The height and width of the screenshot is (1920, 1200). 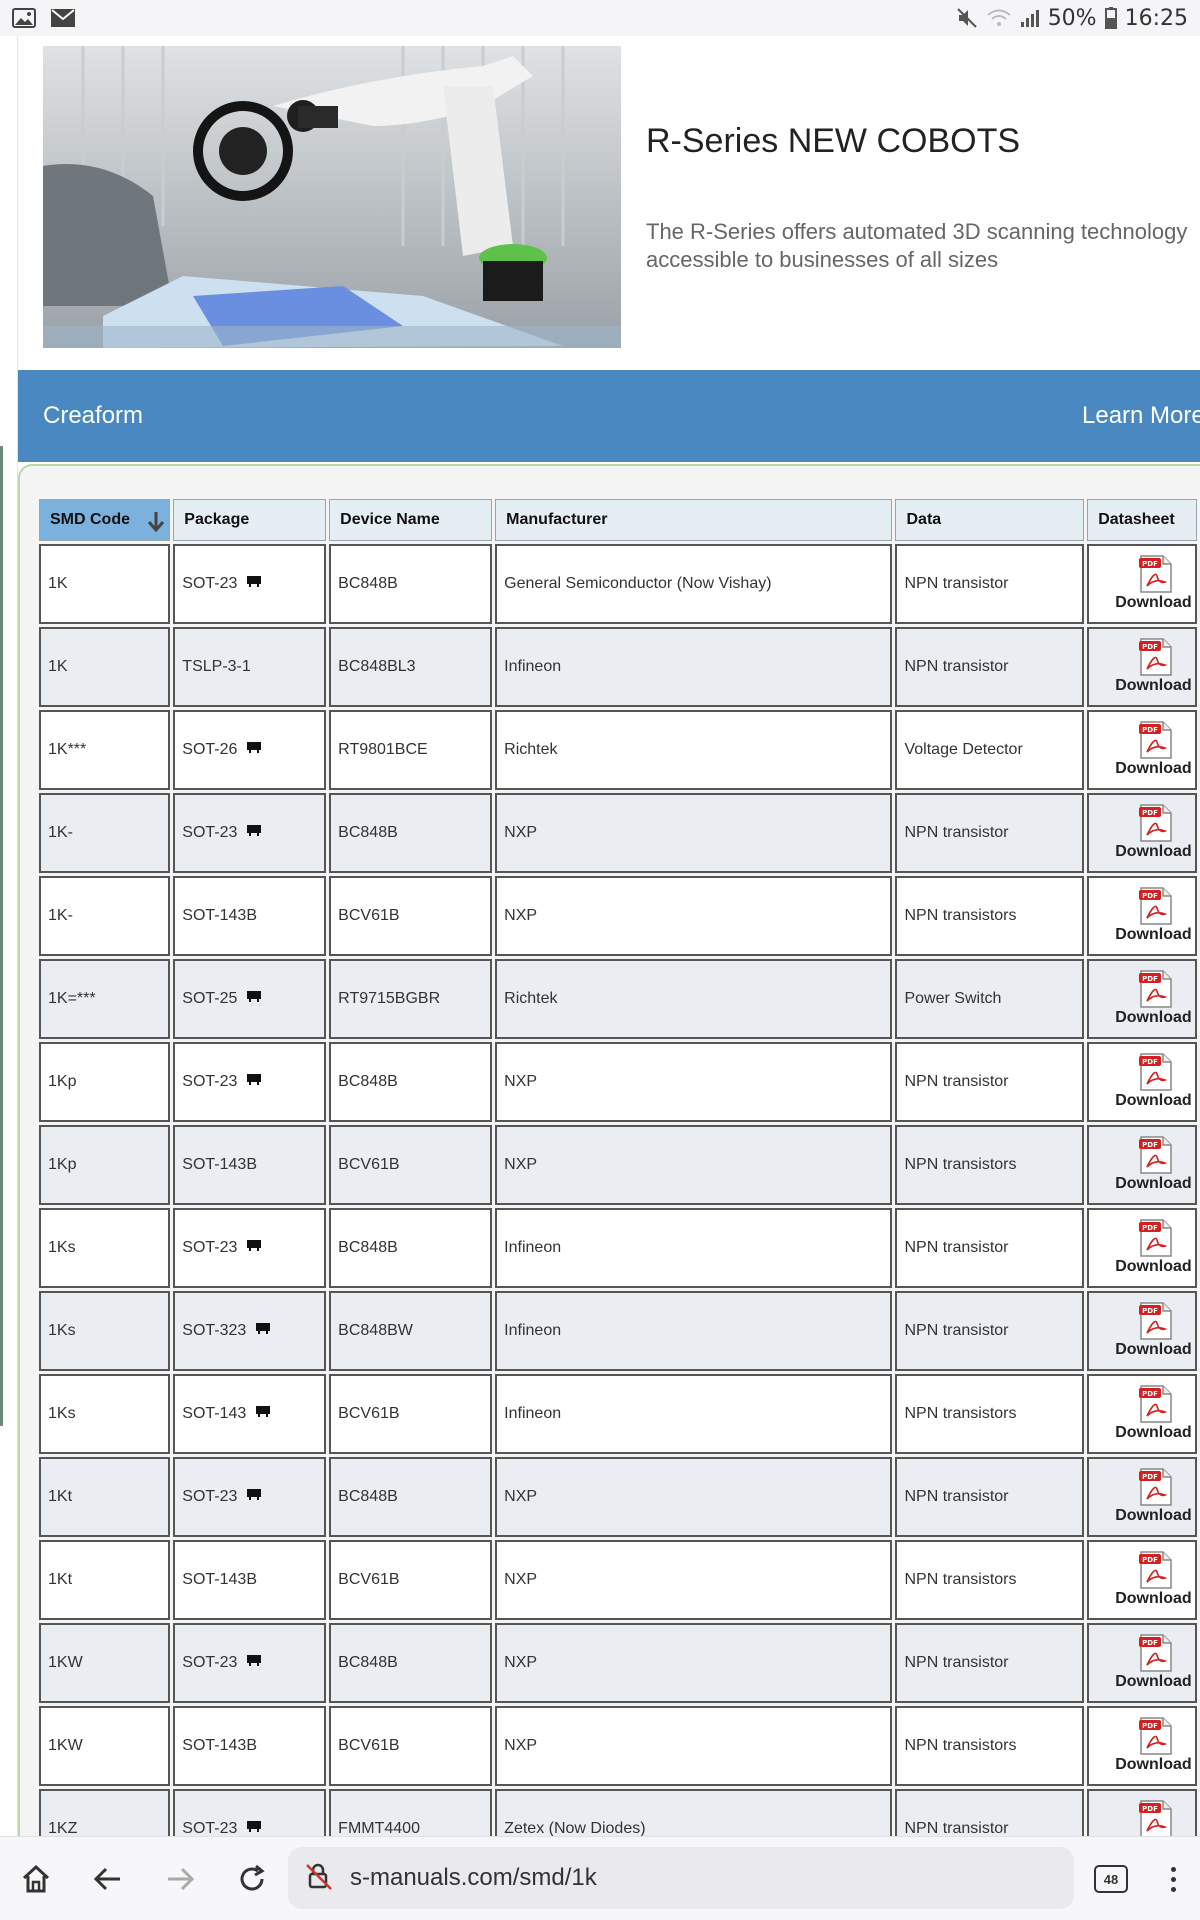 I want to click on cell-device-name: RT9801BCE, so click(x=411, y=750).